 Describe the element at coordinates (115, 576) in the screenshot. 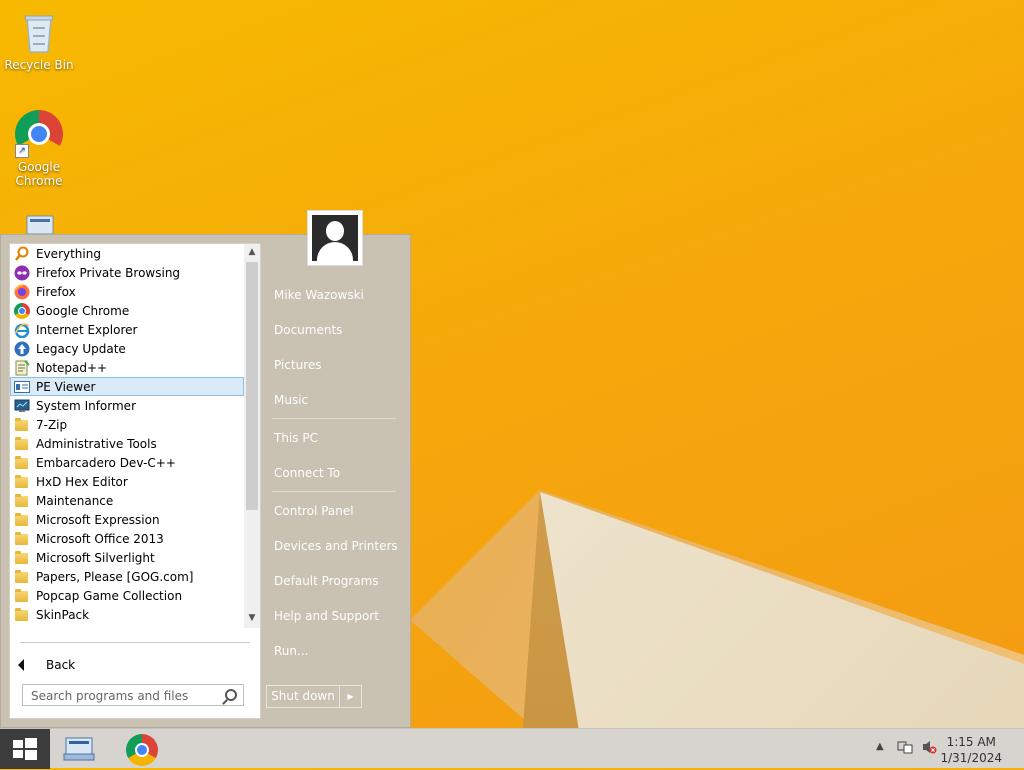

I see `program-label: Papers, Please [GOG.com]` at that location.